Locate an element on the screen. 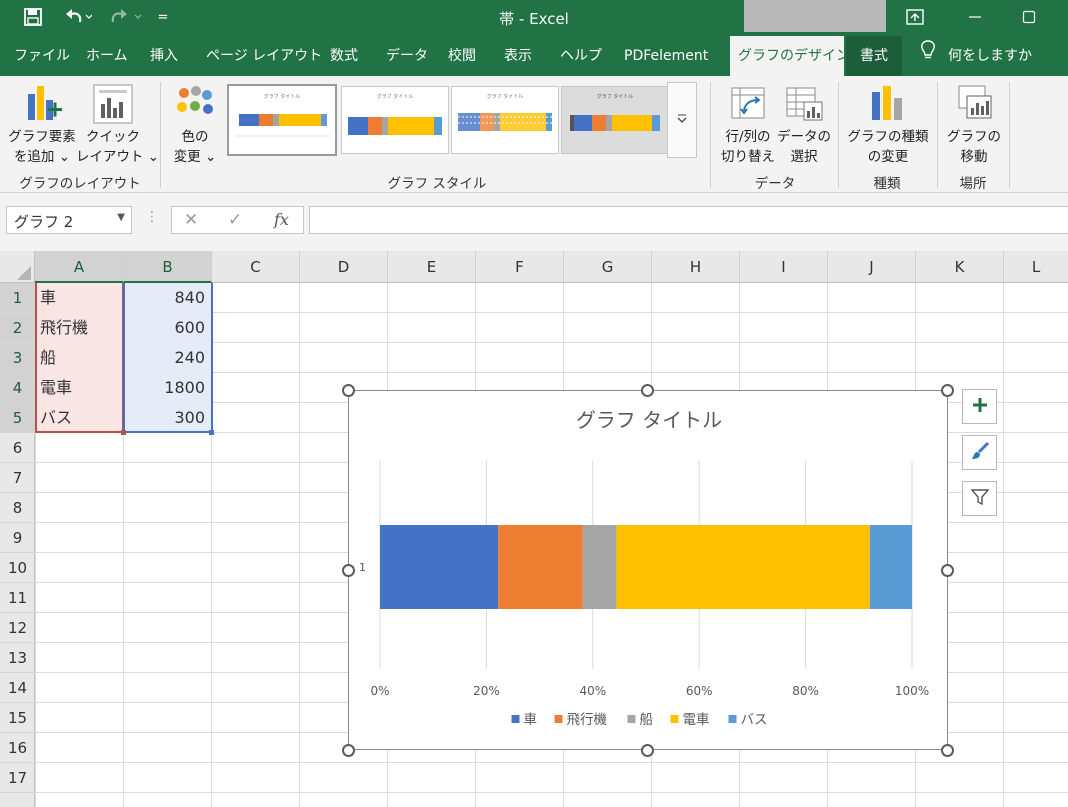  column-header-e: E is located at coordinates (432, 267).